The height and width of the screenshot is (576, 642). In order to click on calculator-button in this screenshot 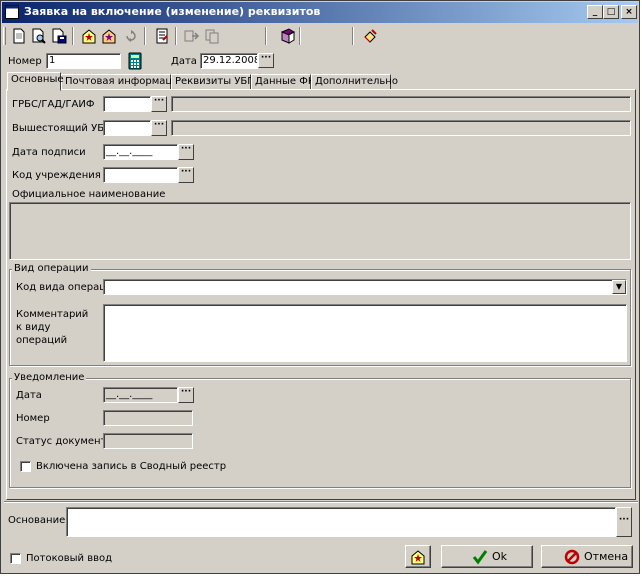, I will do `click(135, 61)`.